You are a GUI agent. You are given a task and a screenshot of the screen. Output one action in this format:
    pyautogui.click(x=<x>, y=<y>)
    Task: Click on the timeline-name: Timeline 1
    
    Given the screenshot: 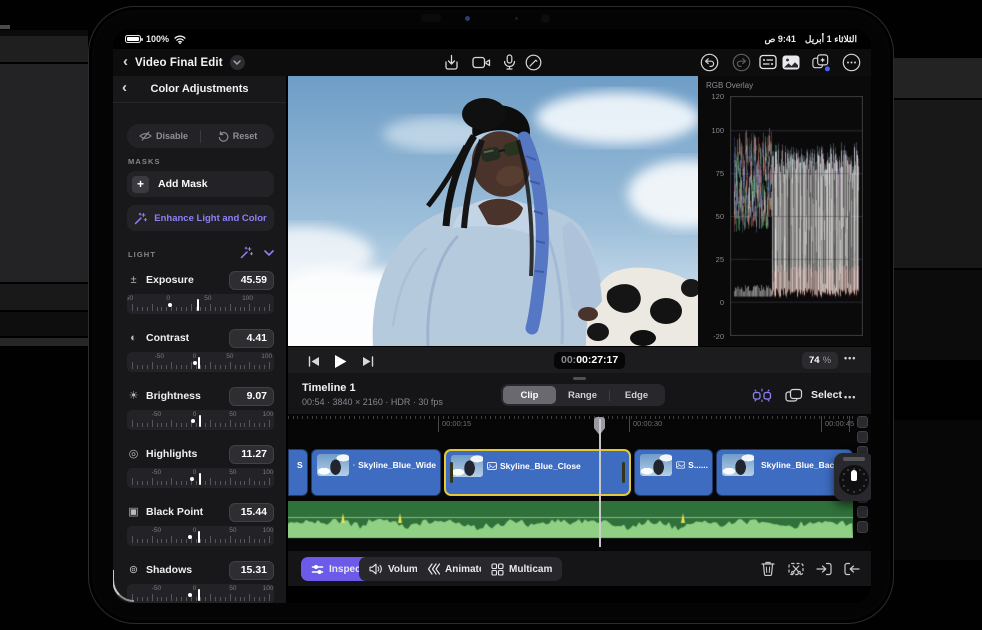 What is the action you would take?
    pyautogui.click(x=329, y=388)
    